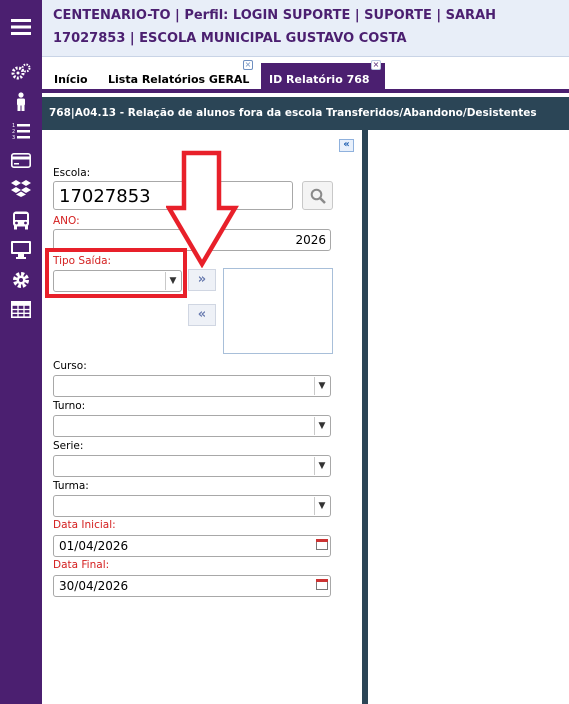  I want to click on person-icon, so click(21, 102).